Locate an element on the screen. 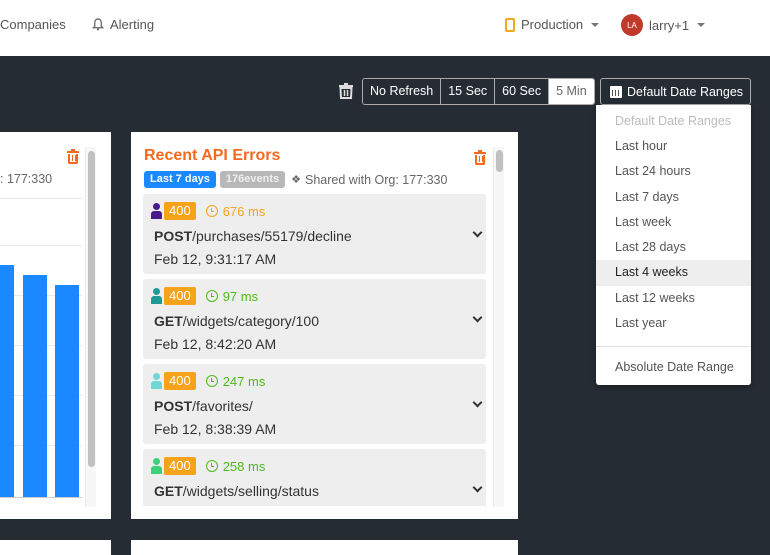 Image resolution: width=770 pixels, height=555 pixels. error-timestamp: Feb 12, 9:31:17 AM is located at coordinates (215, 259).